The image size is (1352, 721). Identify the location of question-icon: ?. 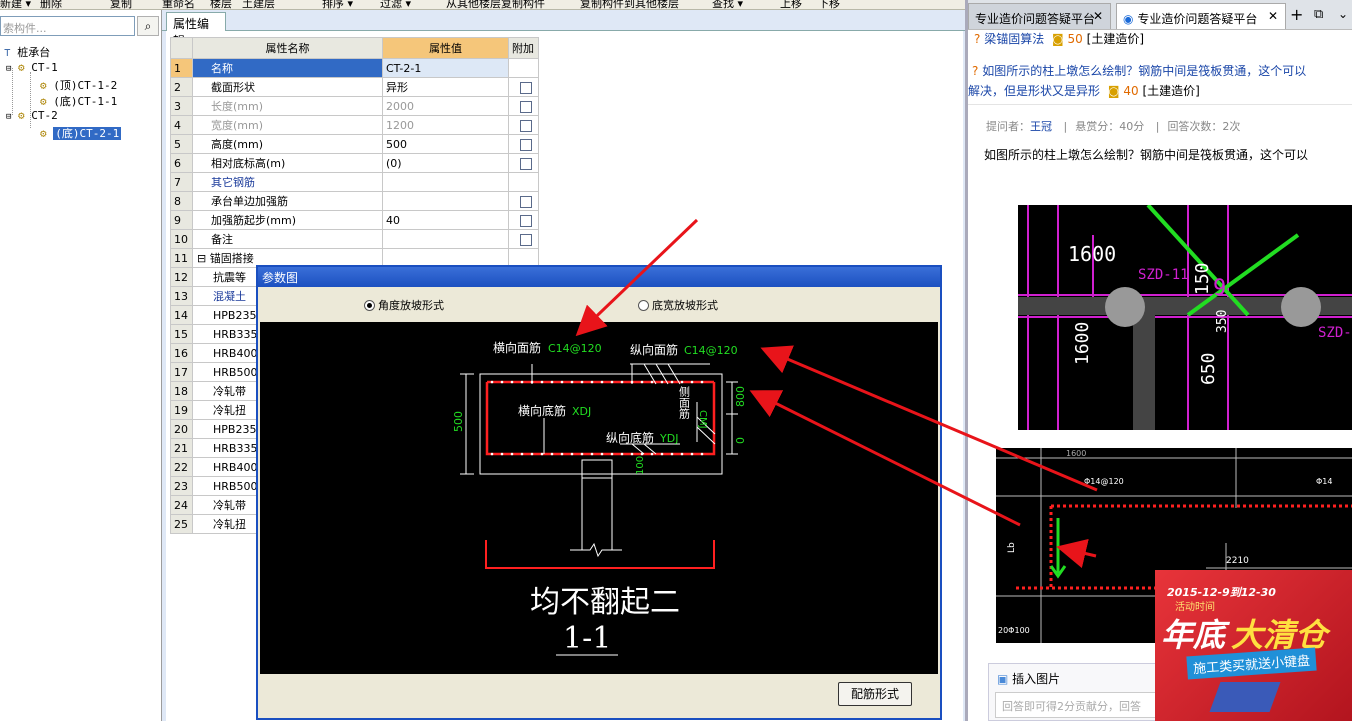
(977, 39).